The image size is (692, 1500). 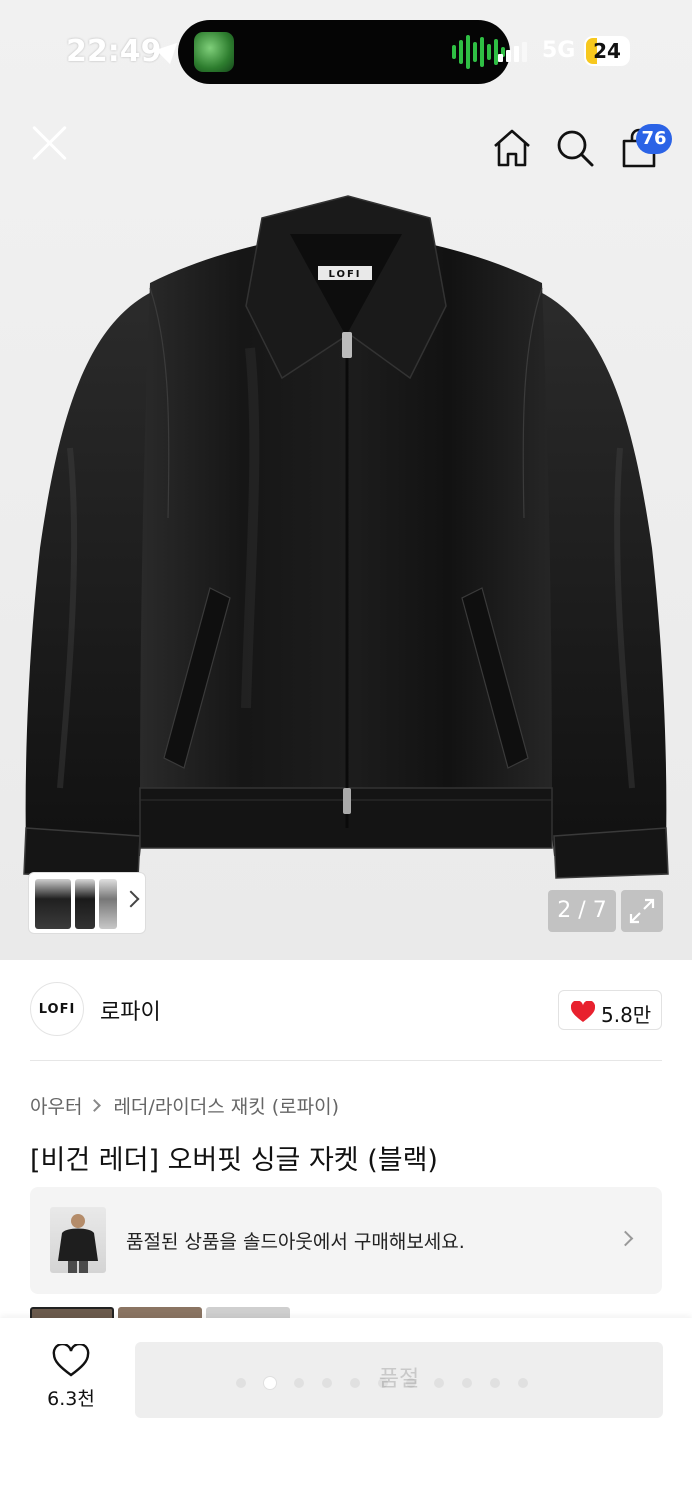 I want to click on soldout-thumbnail, so click(x=78, y=1240).